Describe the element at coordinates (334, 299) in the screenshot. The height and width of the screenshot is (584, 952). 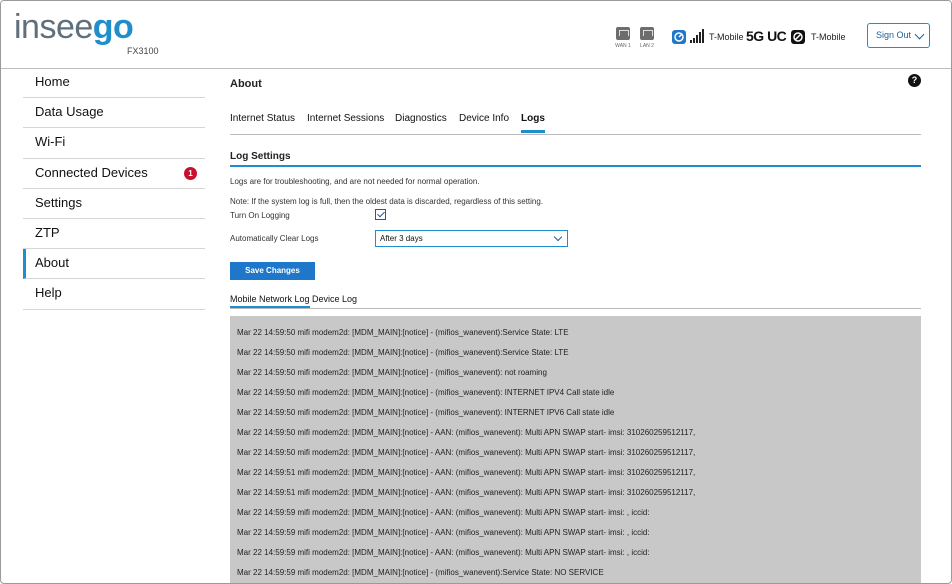
I see `tab-device-log: Device Log` at that location.